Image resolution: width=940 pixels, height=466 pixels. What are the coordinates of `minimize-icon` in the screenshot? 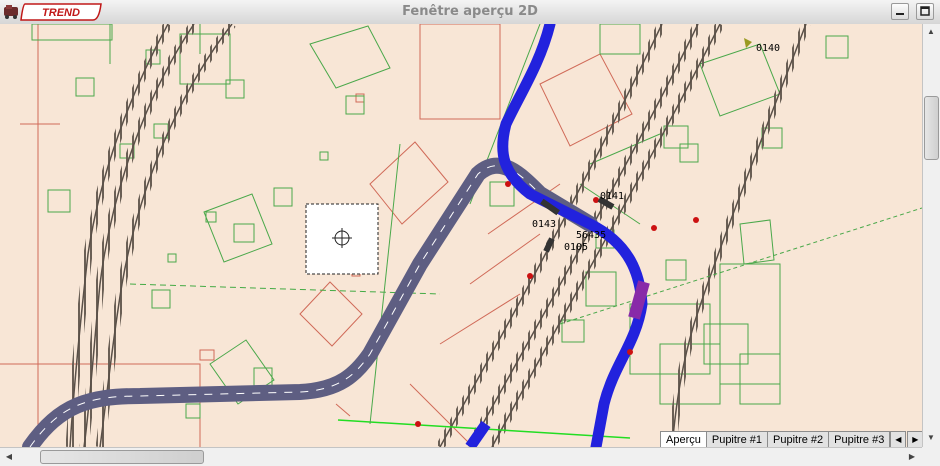 It's located at (900, 14).